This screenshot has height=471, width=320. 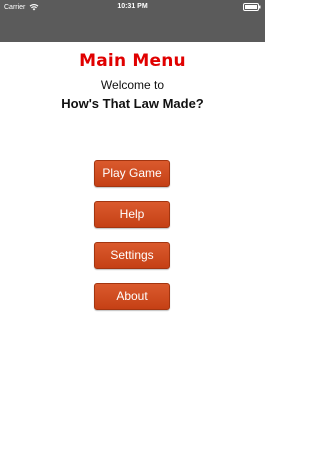 I want to click on play-game-button: Play Game, so click(x=132, y=173).